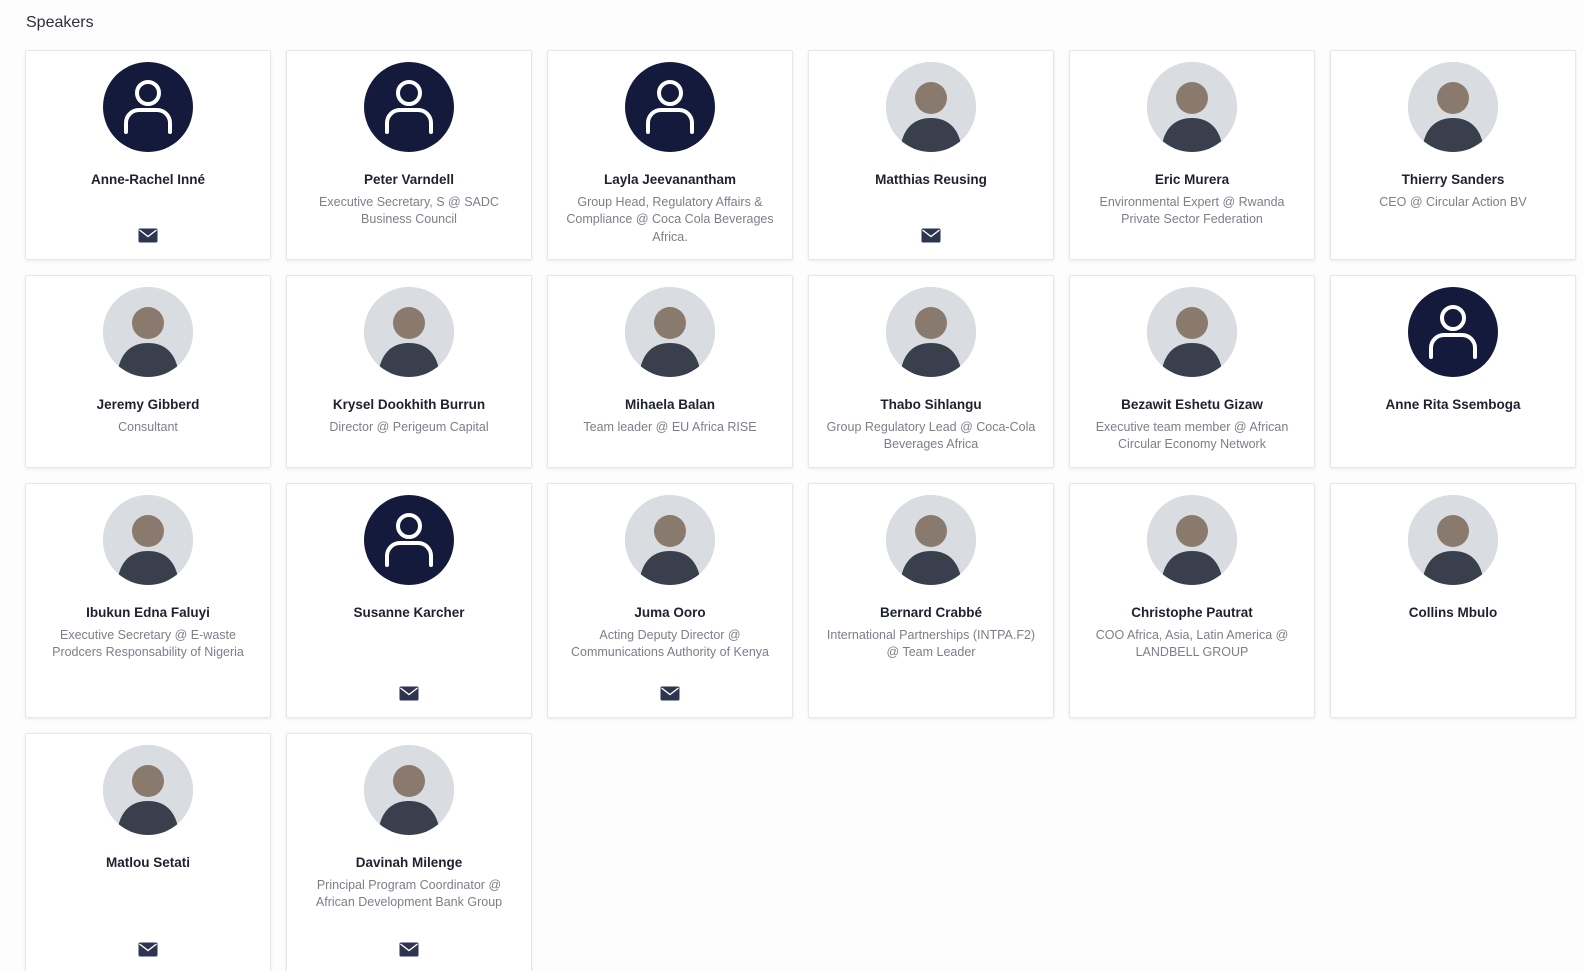 This screenshot has width=1583, height=971. I want to click on speaker-card: Jeremy Gibberd Consultant, so click(148, 371).